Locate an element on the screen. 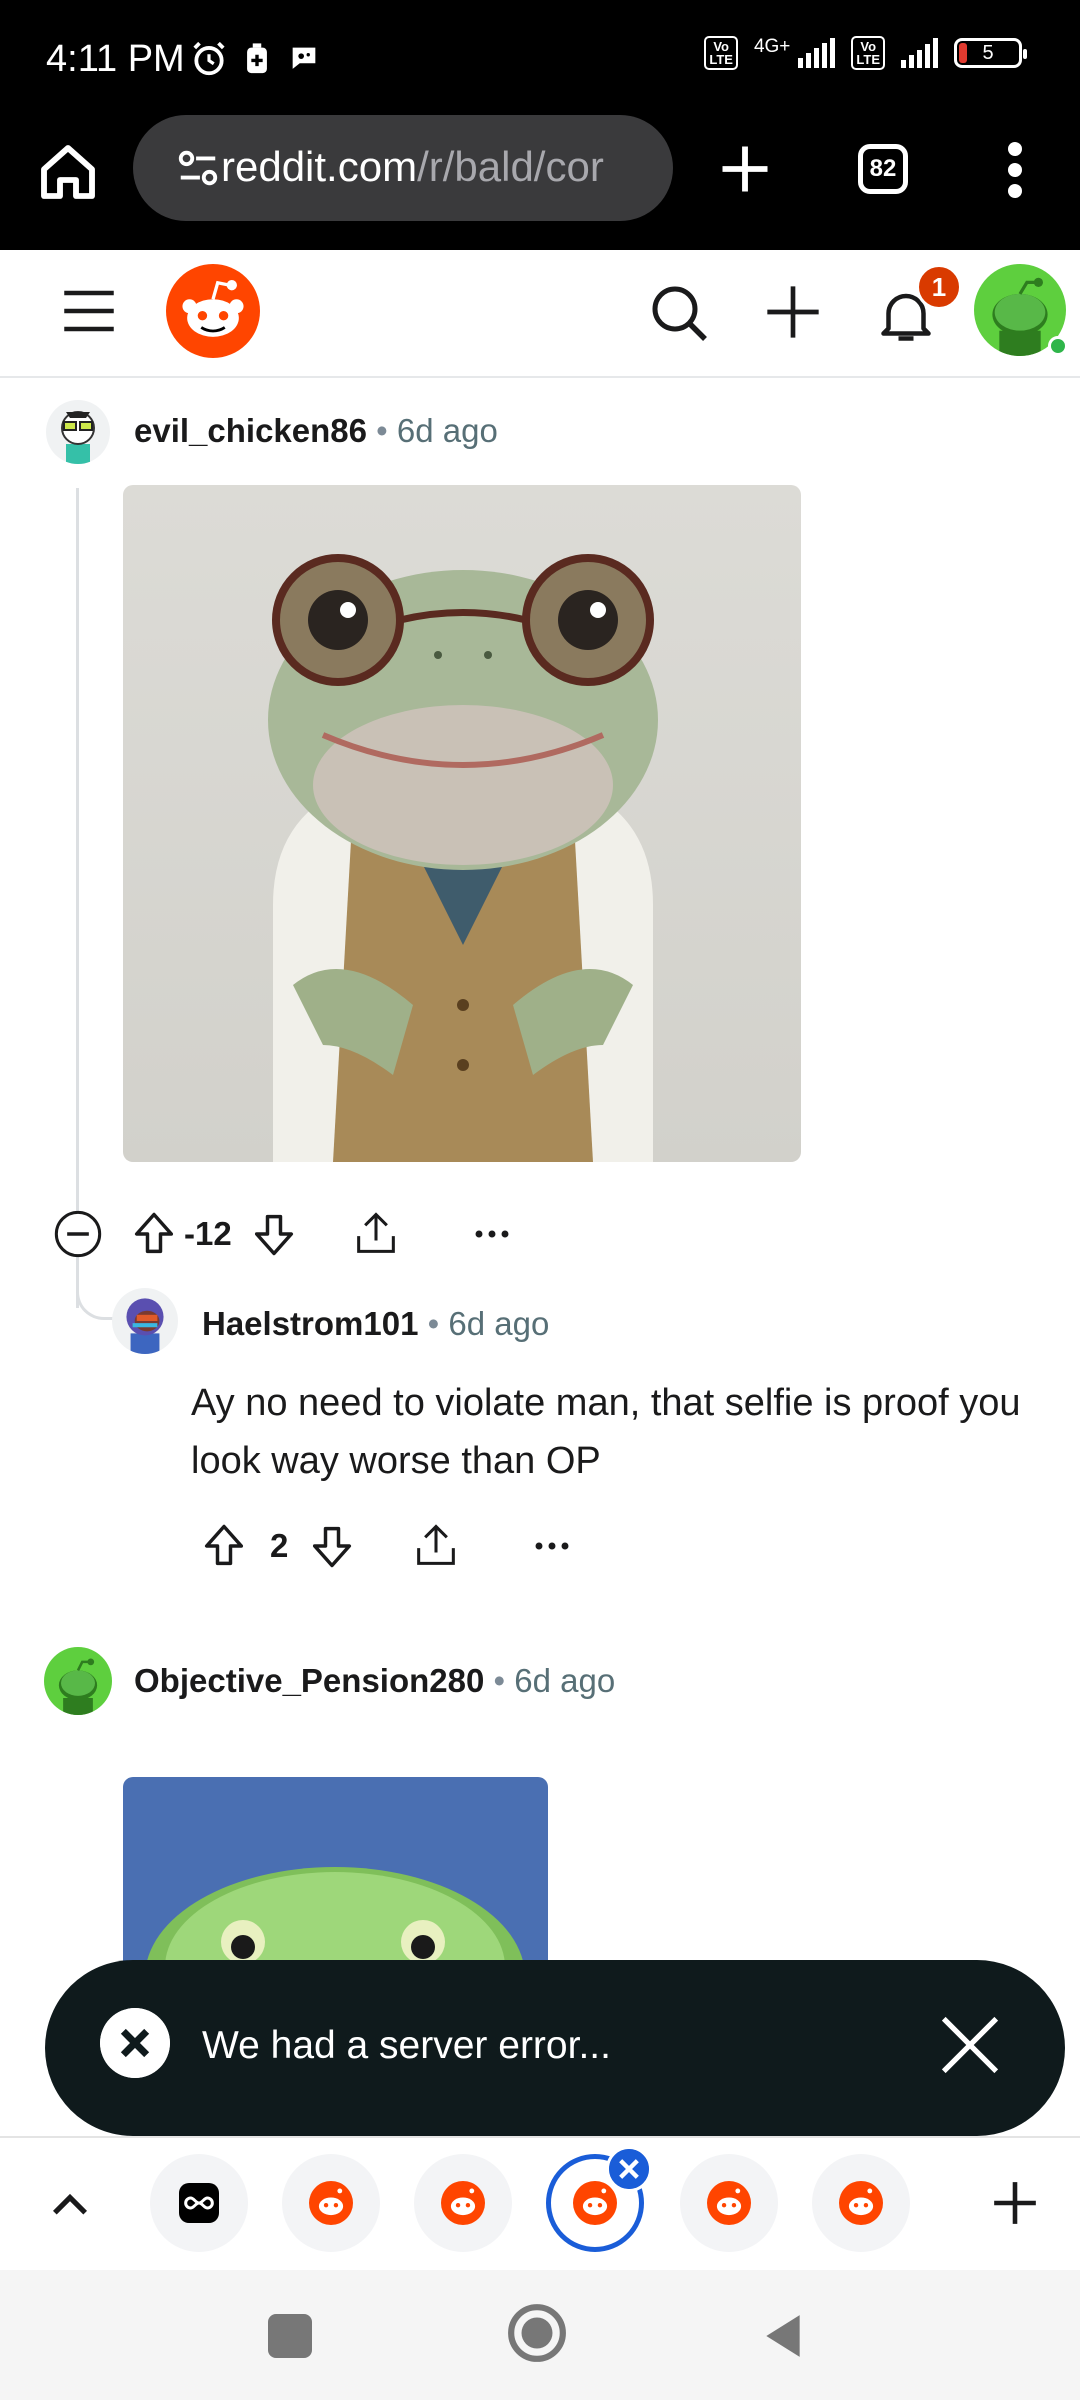 The width and height of the screenshot is (1080, 2400). status-time: 4:11 PM is located at coordinates (115, 59).